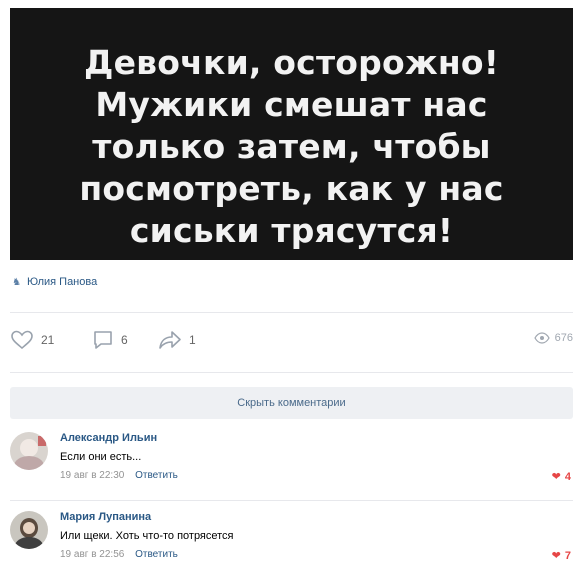  Describe the element at coordinates (22, 340) in the screenshot. I see `heart-icon` at that location.